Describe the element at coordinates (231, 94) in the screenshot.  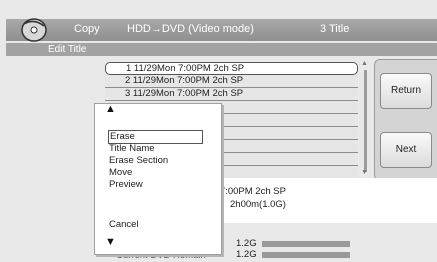
I see `title-row-3: 3 11/29Mon 7:00PM 2ch SP` at that location.